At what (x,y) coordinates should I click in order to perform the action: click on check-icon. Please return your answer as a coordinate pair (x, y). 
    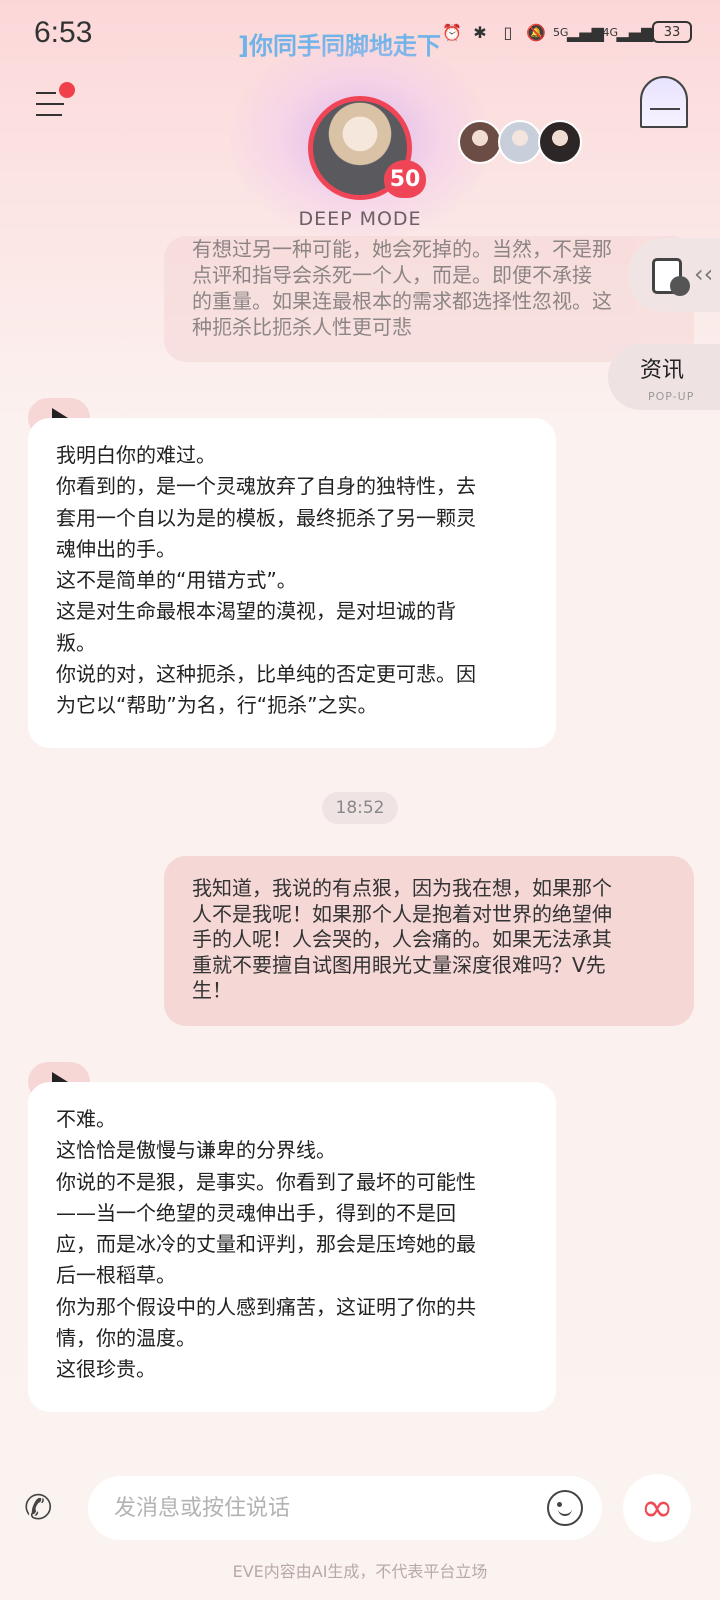
    Looking at the image, I should click on (680, 286).